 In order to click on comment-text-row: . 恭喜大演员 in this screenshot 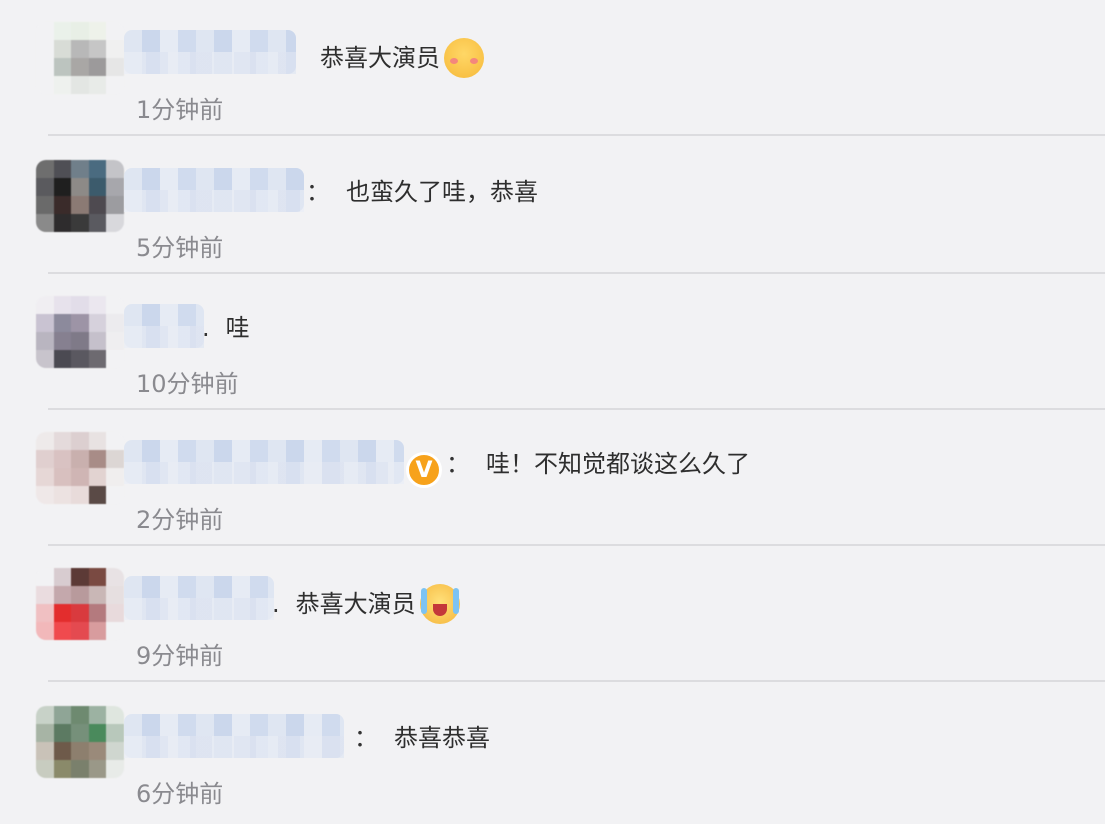, I will do `click(366, 604)`.